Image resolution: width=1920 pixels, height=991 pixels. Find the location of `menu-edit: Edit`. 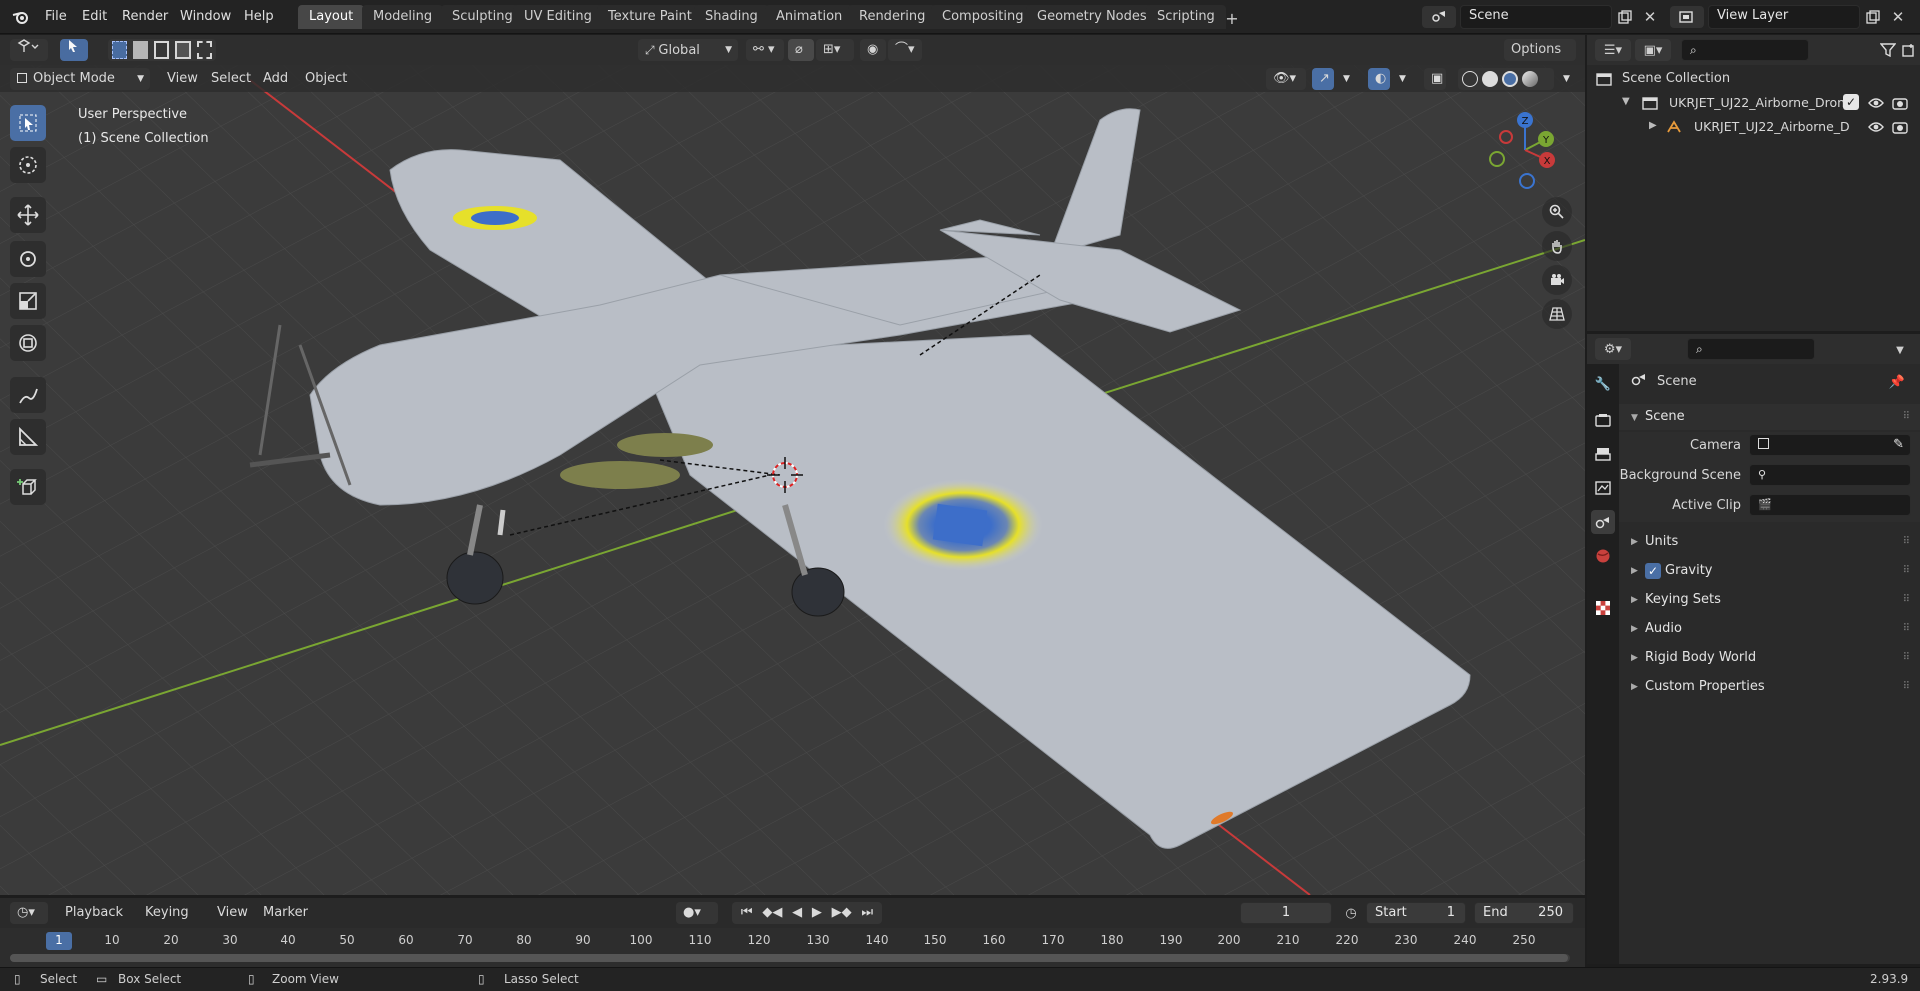

menu-edit: Edit is located at coordinates (94, 17).